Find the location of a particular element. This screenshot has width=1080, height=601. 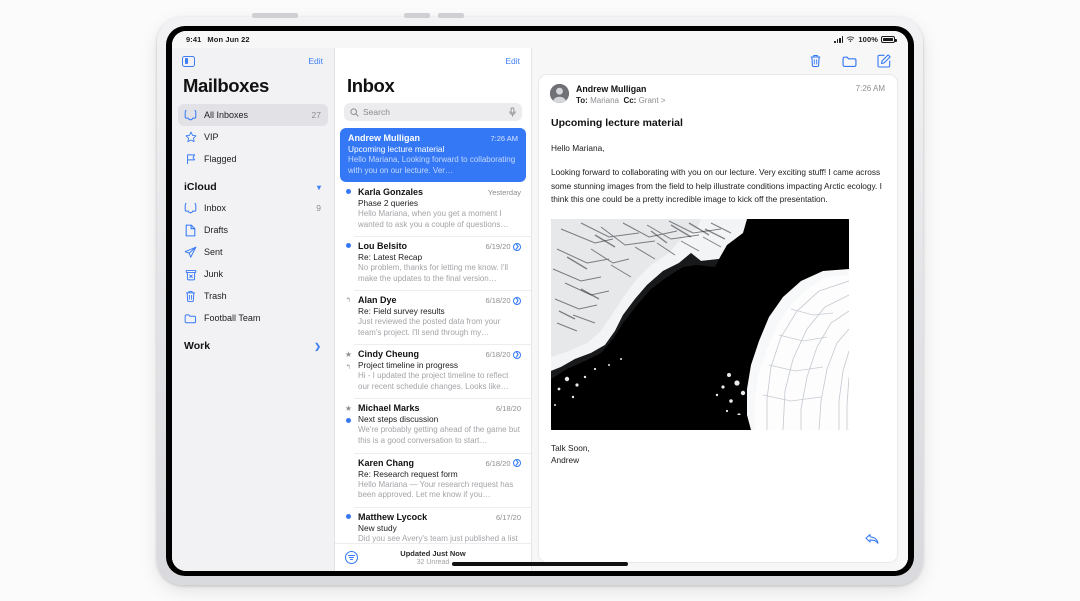

sidebar-item-label: All Inboxes is located at coordinates (226, 115).